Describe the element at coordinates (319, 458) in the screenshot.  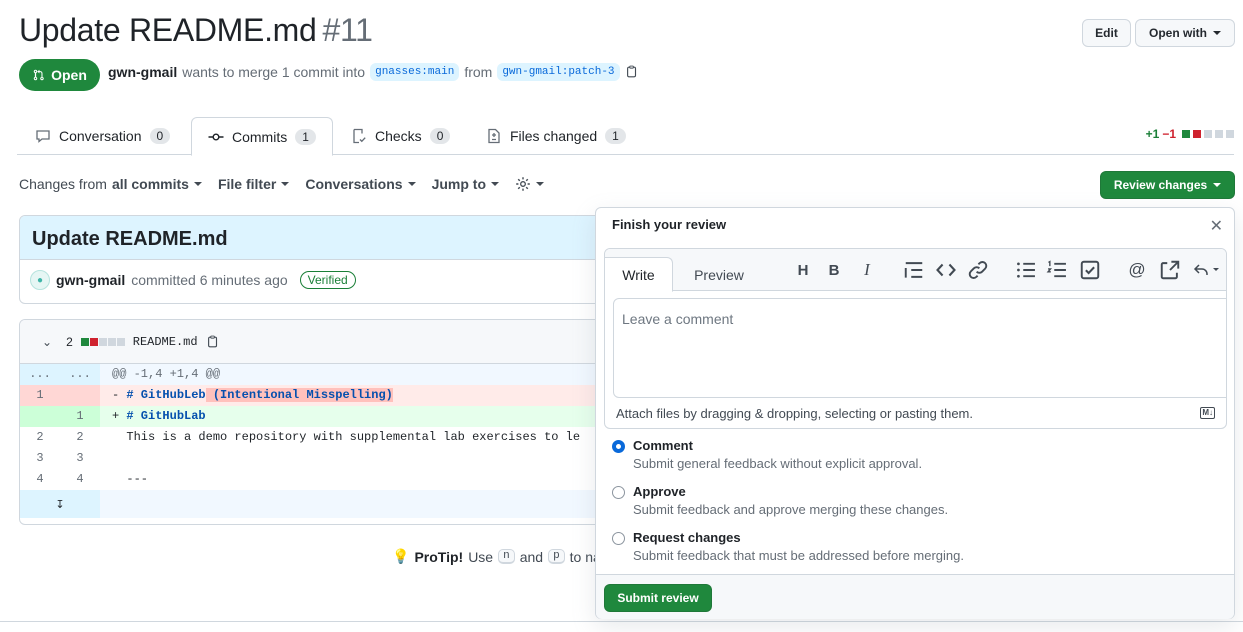
I see `diff-line-row: 33` at that location.